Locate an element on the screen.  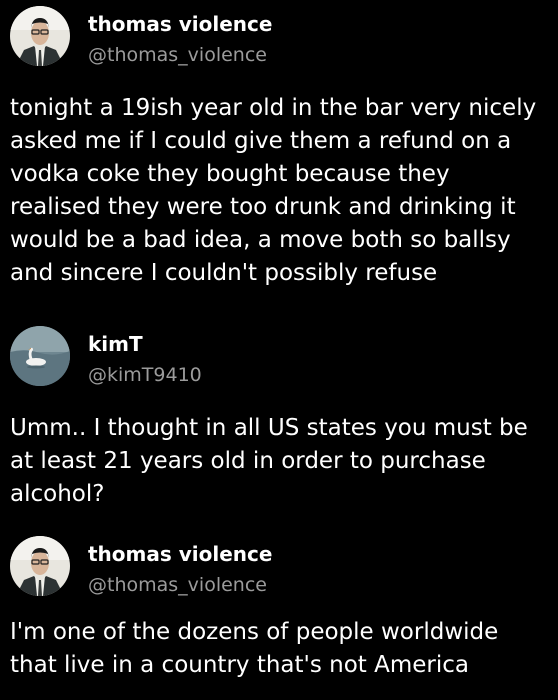
author-name: kimT is located at coordinates (115, 344).